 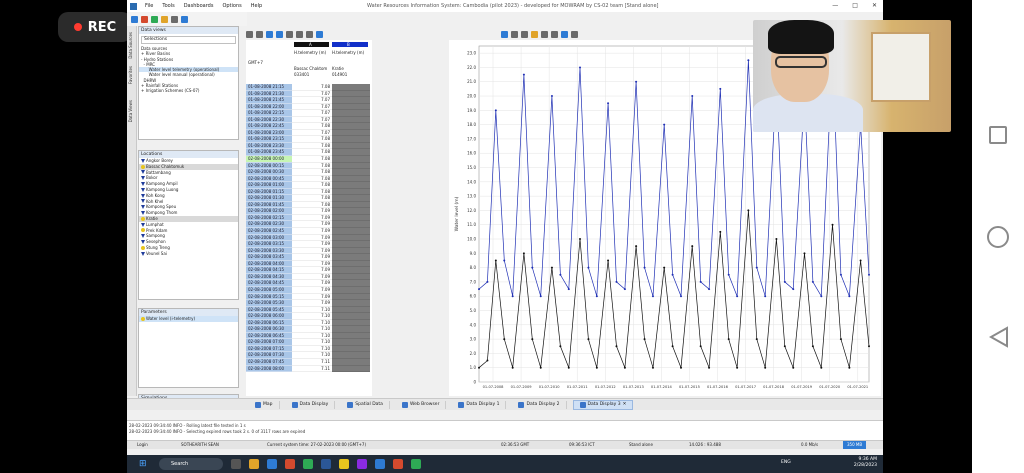 I want to click on home-view-icon, so click(x=259, y=34).